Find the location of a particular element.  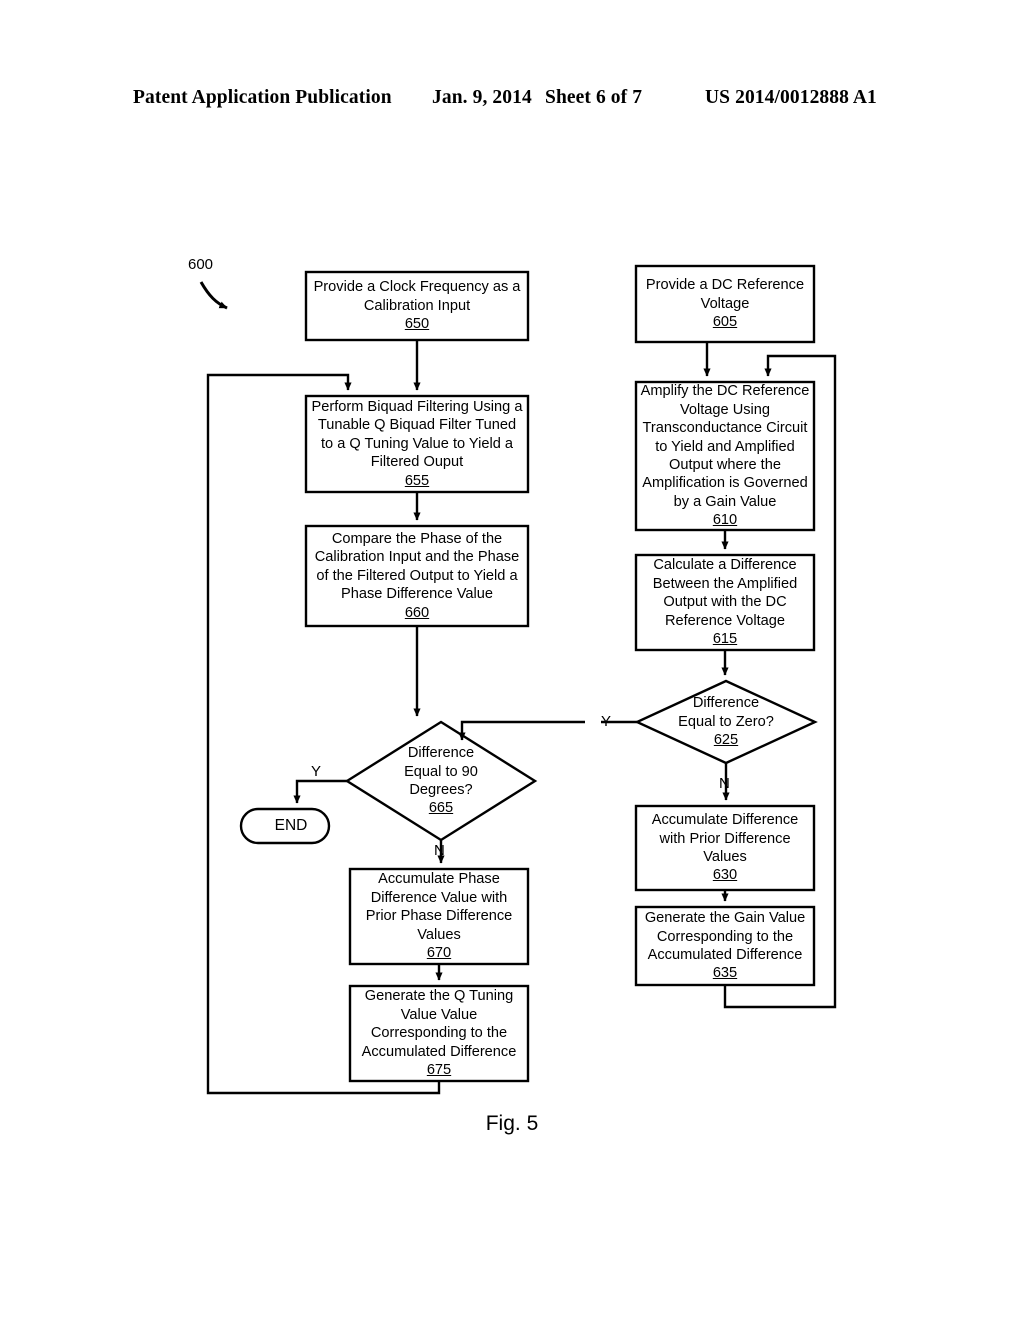

figure-caption: Fig. 5 is located at coordinates (512, 1123).